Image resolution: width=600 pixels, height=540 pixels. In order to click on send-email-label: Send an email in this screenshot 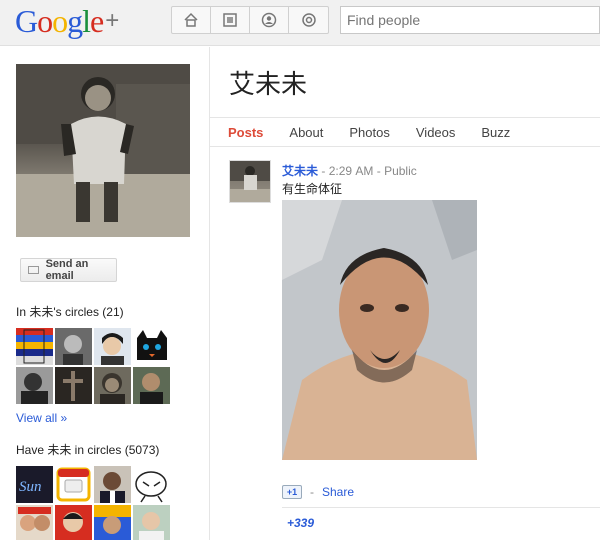, I will do `click(67, 270)`.